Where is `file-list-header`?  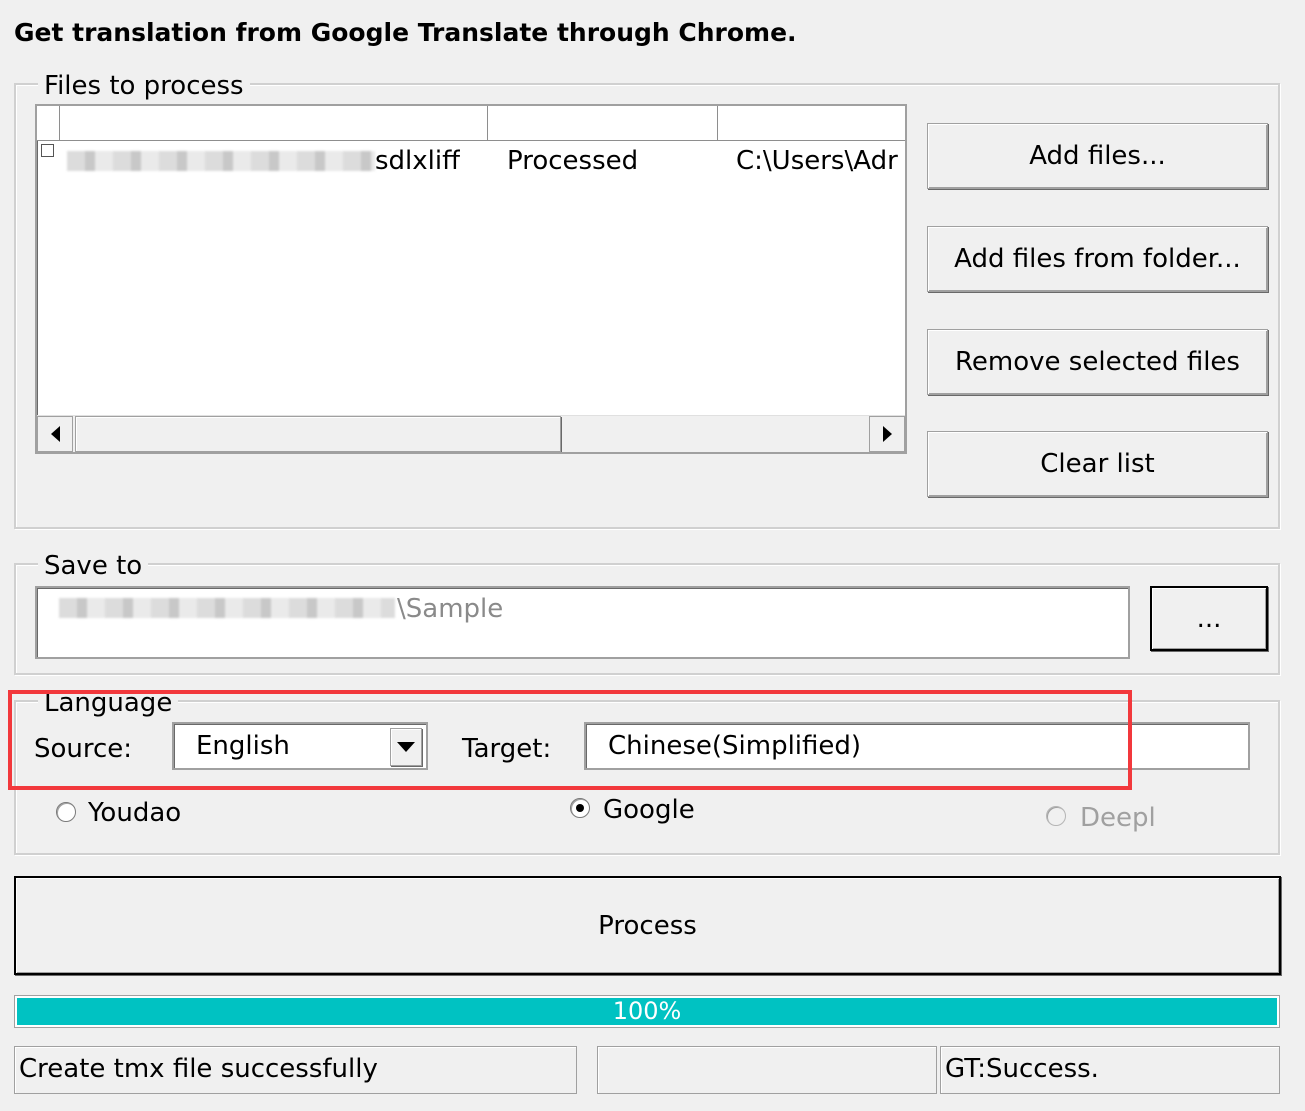 file-list-header is located at coordinates (471, 123).